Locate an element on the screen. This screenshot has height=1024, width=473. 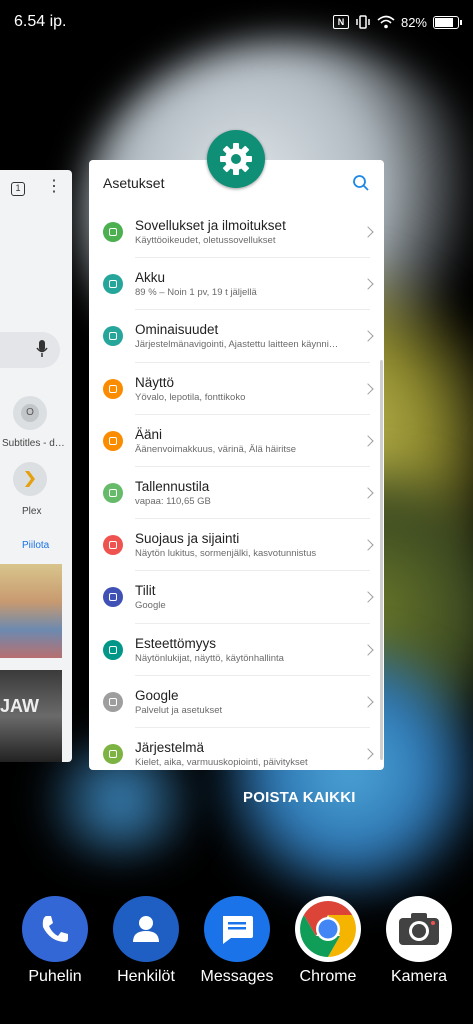
settings-item-label: Tallennustila is located at coordinates (172, 487).